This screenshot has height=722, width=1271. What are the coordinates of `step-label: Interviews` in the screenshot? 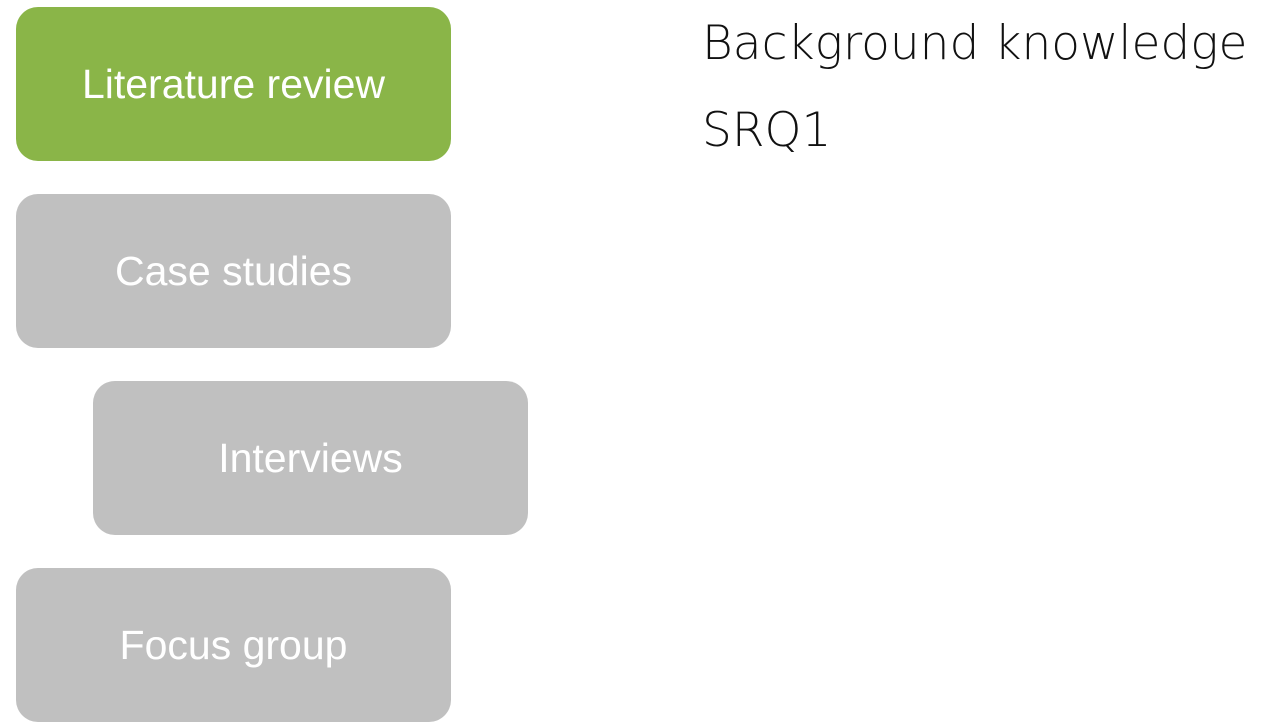 It's located at (310, 457).